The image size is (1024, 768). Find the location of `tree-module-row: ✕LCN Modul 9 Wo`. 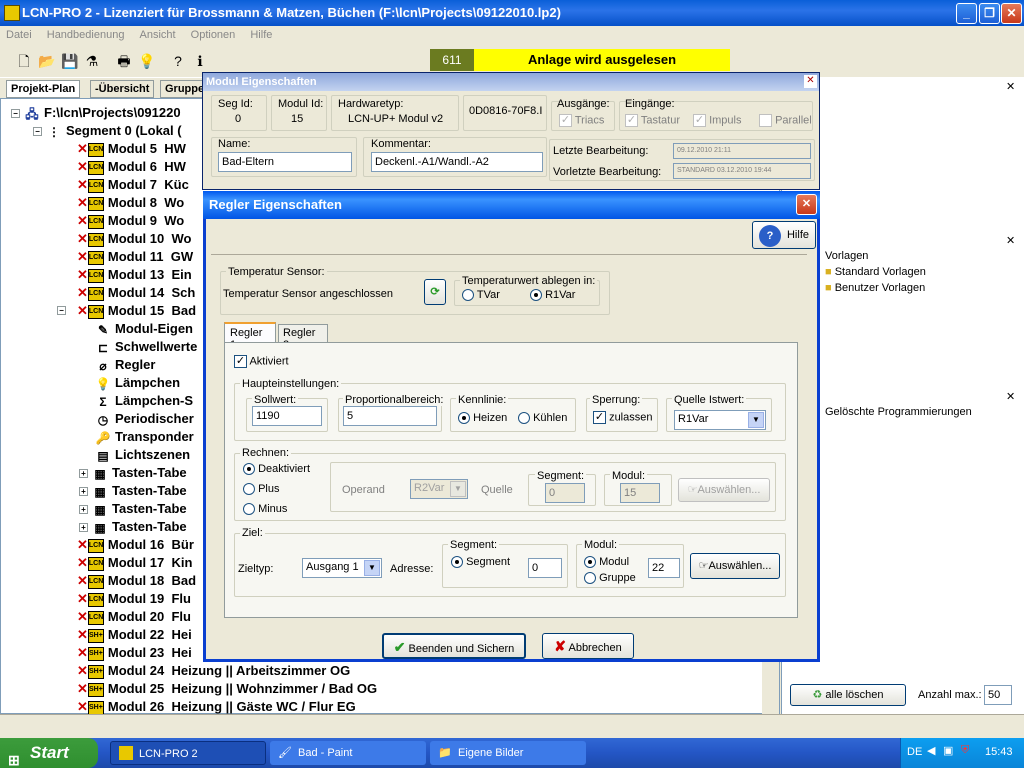

tree-module-row: ✕LCN Modul 9 Wo is located at coordinates (130, 221).